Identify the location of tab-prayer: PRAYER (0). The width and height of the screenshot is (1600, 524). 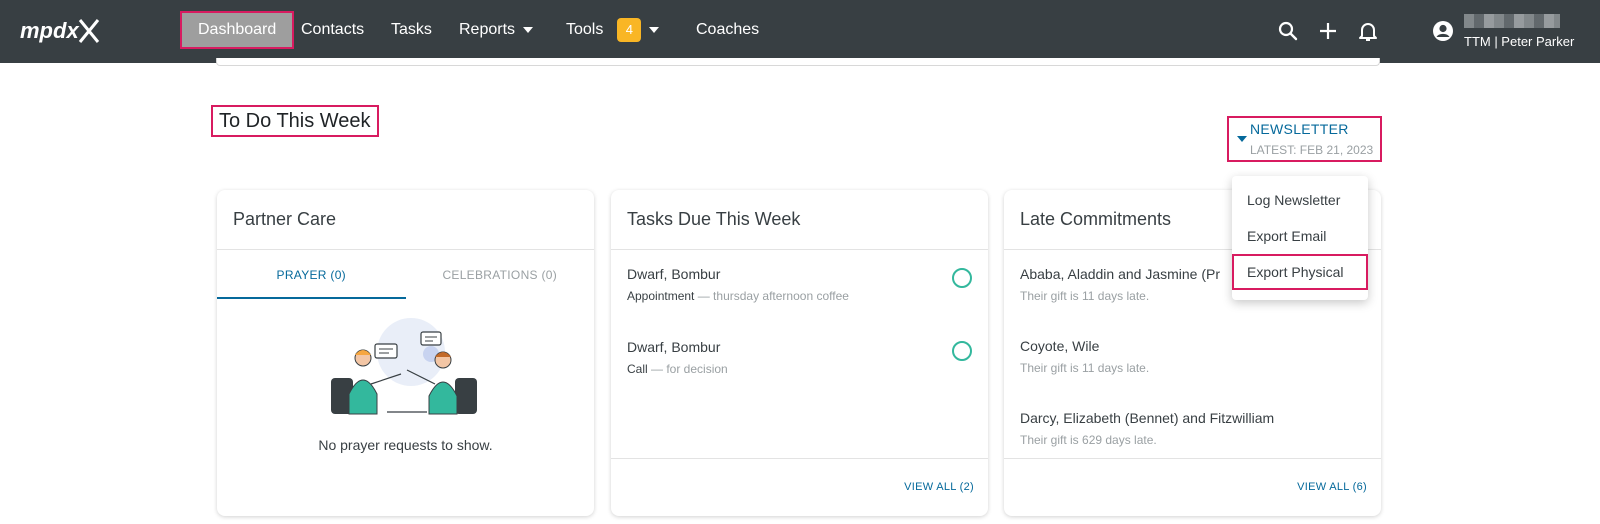
(311, 275).